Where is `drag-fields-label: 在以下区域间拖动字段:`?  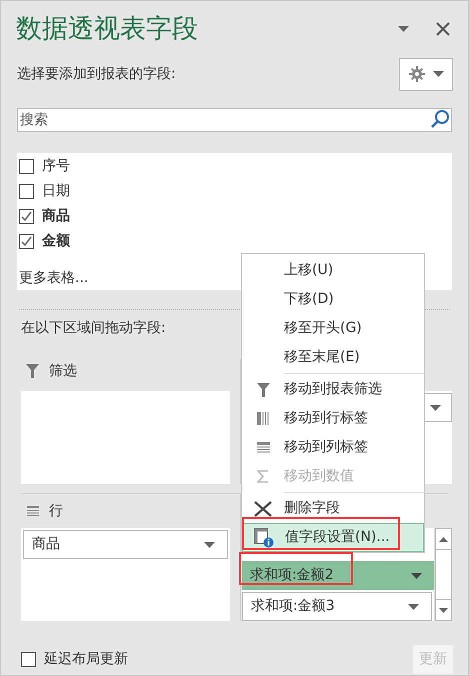 drag-fields-label: 在以下区域间拖动字段: is located at coordinates (93, 328).